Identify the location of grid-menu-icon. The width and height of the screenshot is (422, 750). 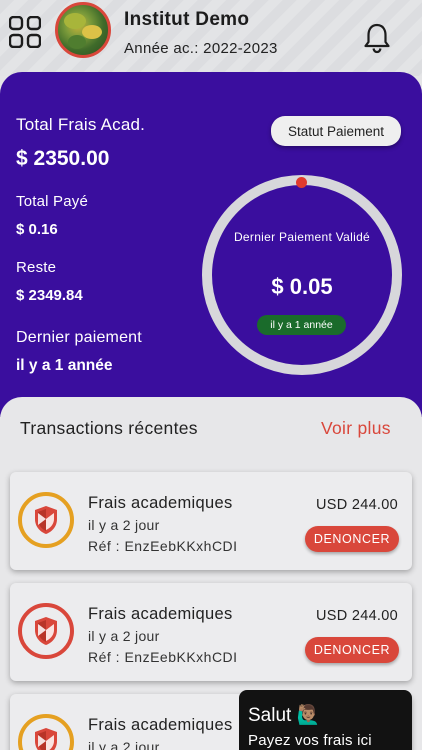
(25, 32).